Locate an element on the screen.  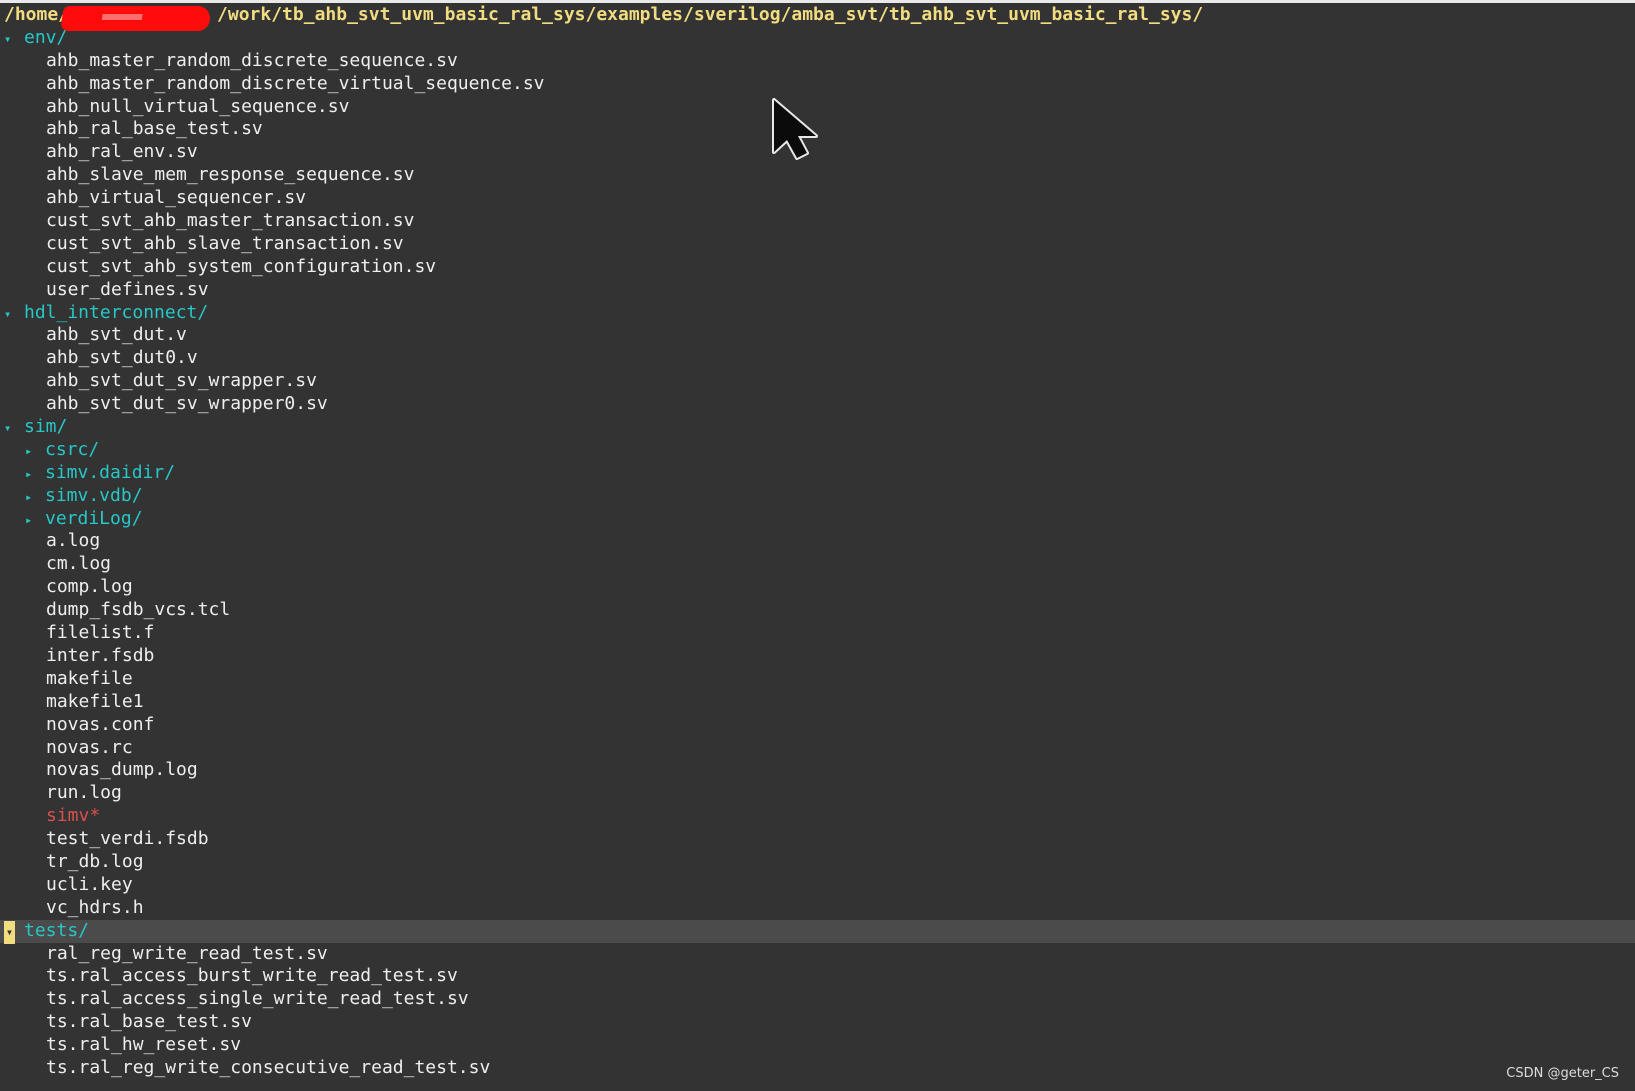
dir-hdl-interconnect: ▾ hdl_interconnect/ is located at coordinates (817, 313).